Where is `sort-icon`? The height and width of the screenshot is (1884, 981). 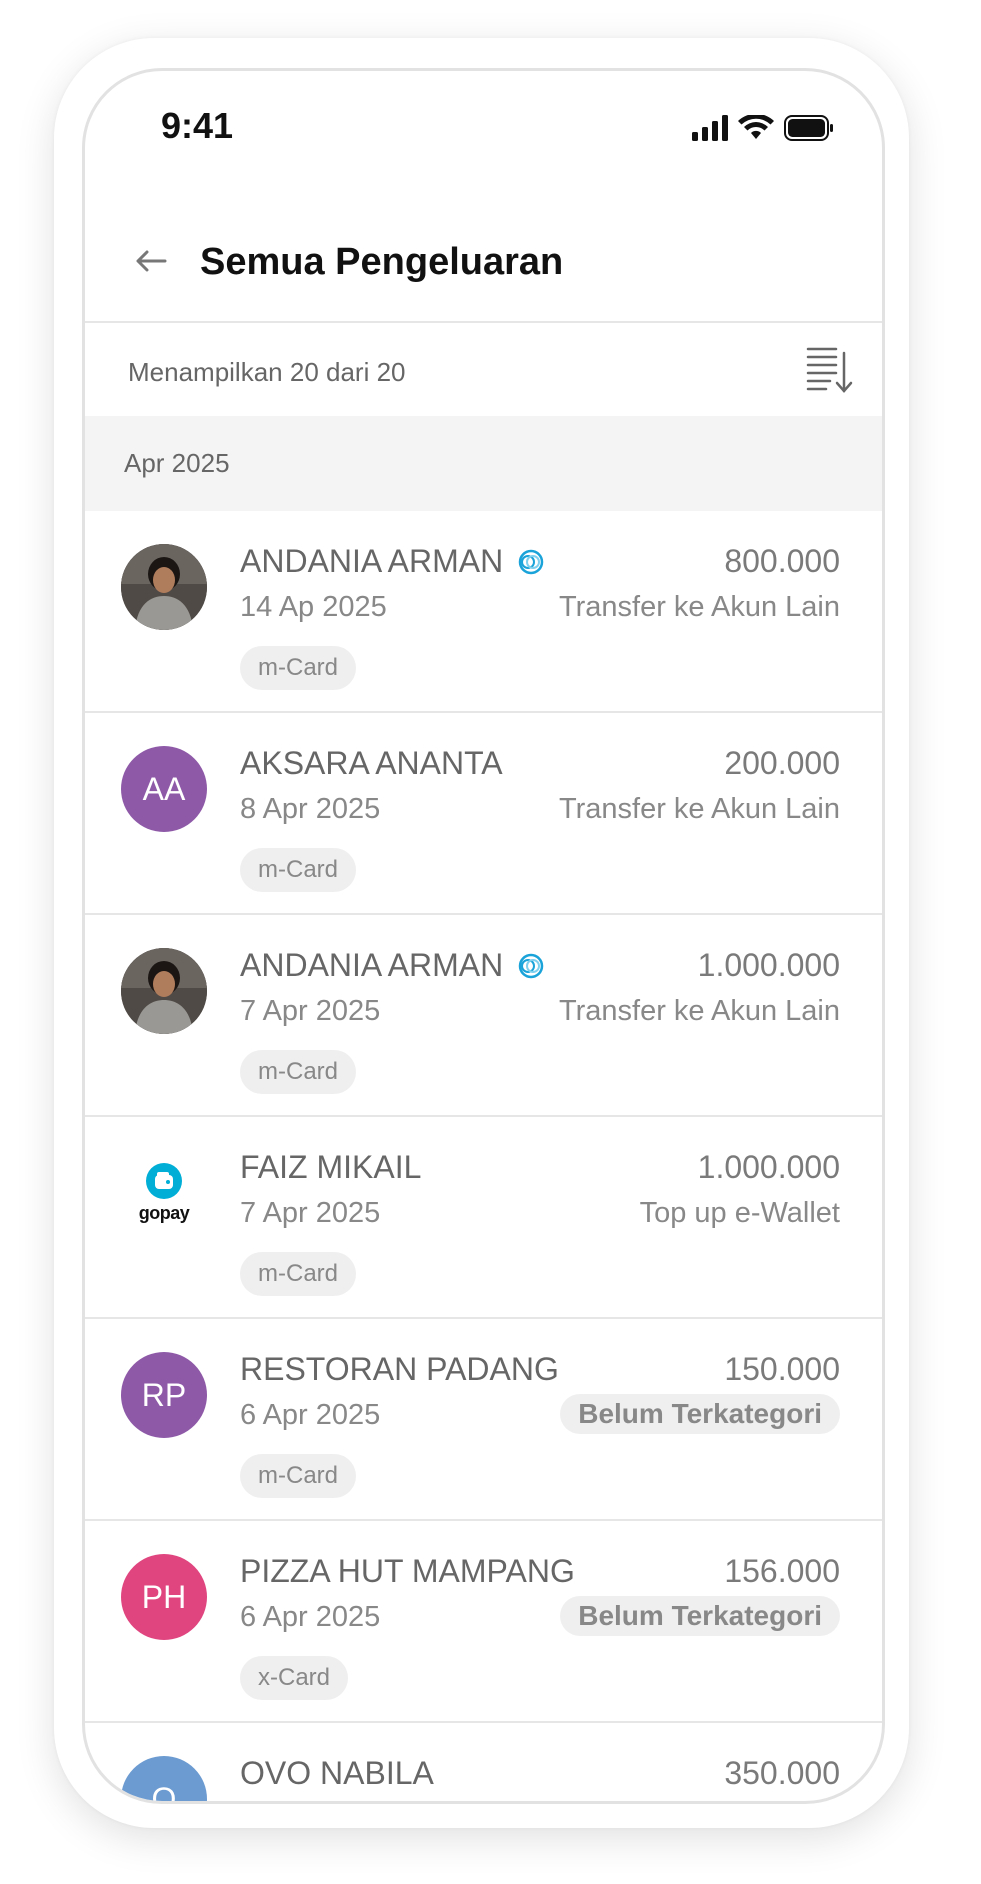
sort-icon is located at coordinates (830, 370).